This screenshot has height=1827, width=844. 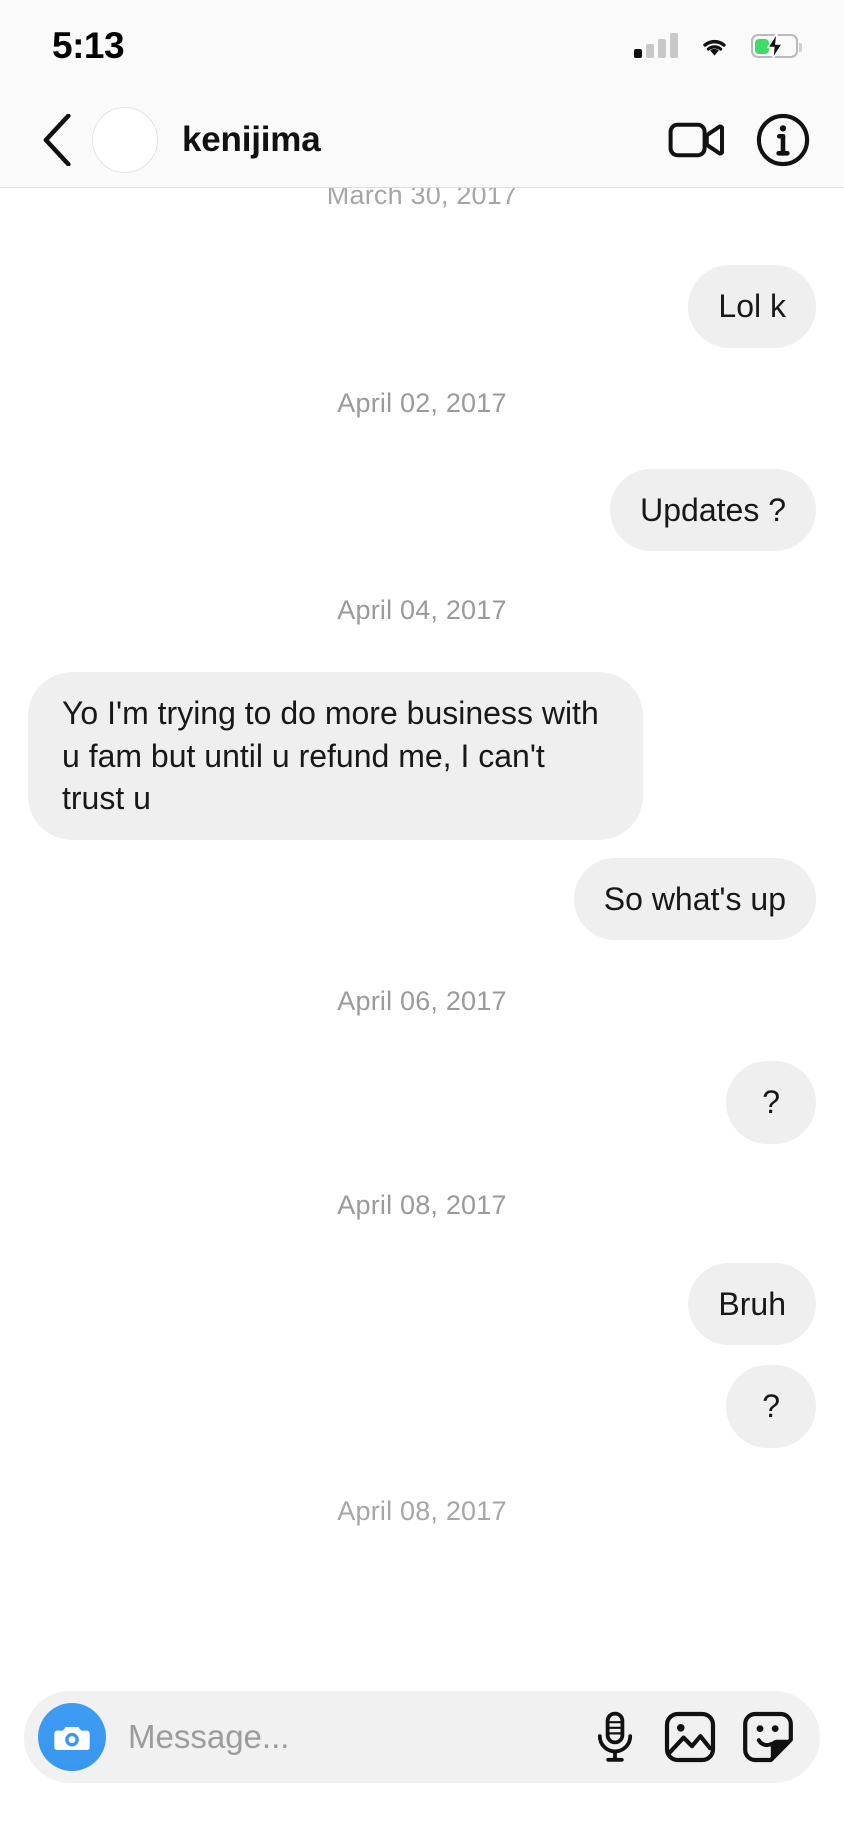 I want to click on outgoing-message-bubble: Bruh, so click(x=752, y=1304).